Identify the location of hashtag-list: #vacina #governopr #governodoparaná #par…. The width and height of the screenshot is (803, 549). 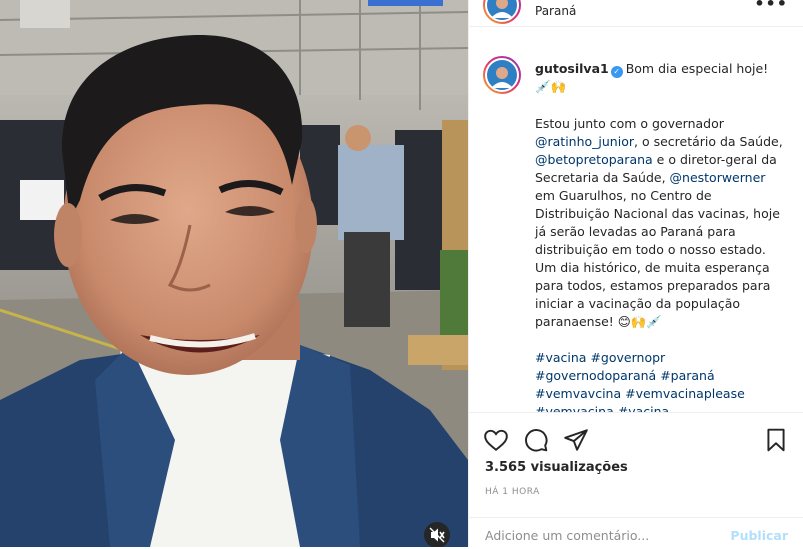
(660, 380).